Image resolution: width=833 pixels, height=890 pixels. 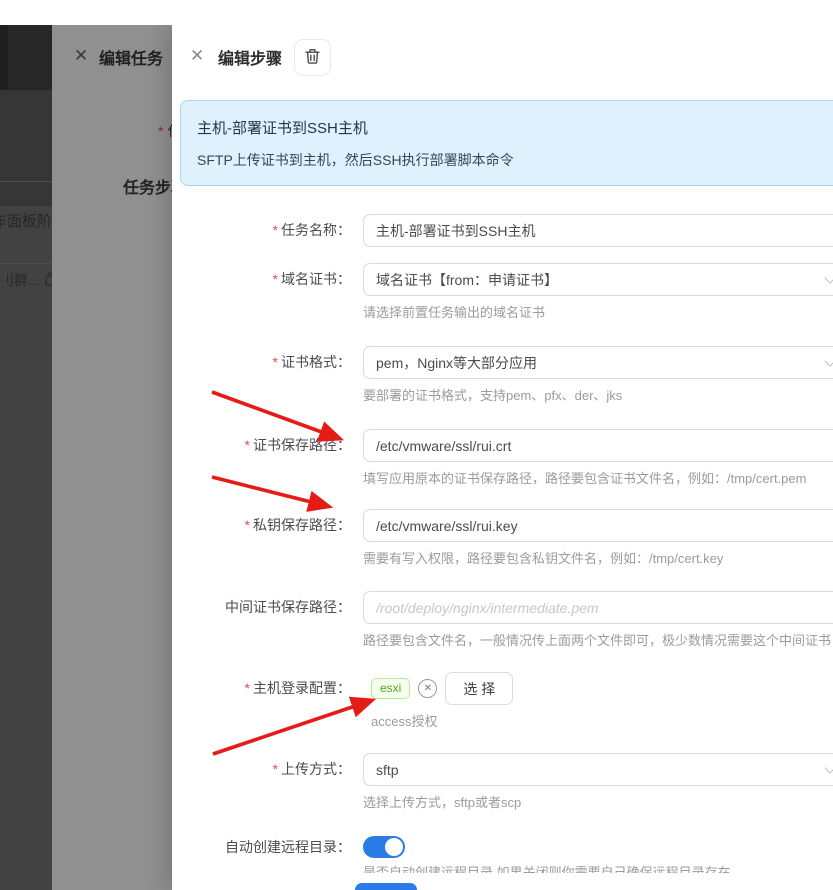 I want to click on form-row-domain-cert: * 域名证书： 域名证书【from：申请证书】 请选择前置任务输出的域名证书, so click(x=506, y=292).